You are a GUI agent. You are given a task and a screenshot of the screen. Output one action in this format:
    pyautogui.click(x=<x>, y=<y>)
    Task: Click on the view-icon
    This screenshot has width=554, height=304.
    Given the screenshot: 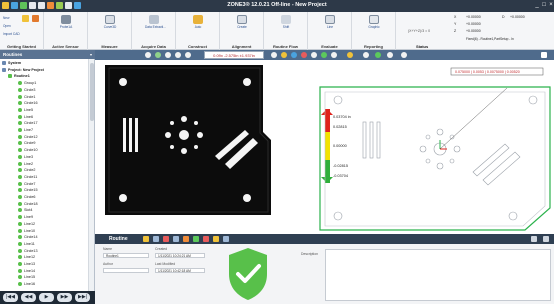 What is the action you would take?
    pyautogui.click(x=324, y=55)
    